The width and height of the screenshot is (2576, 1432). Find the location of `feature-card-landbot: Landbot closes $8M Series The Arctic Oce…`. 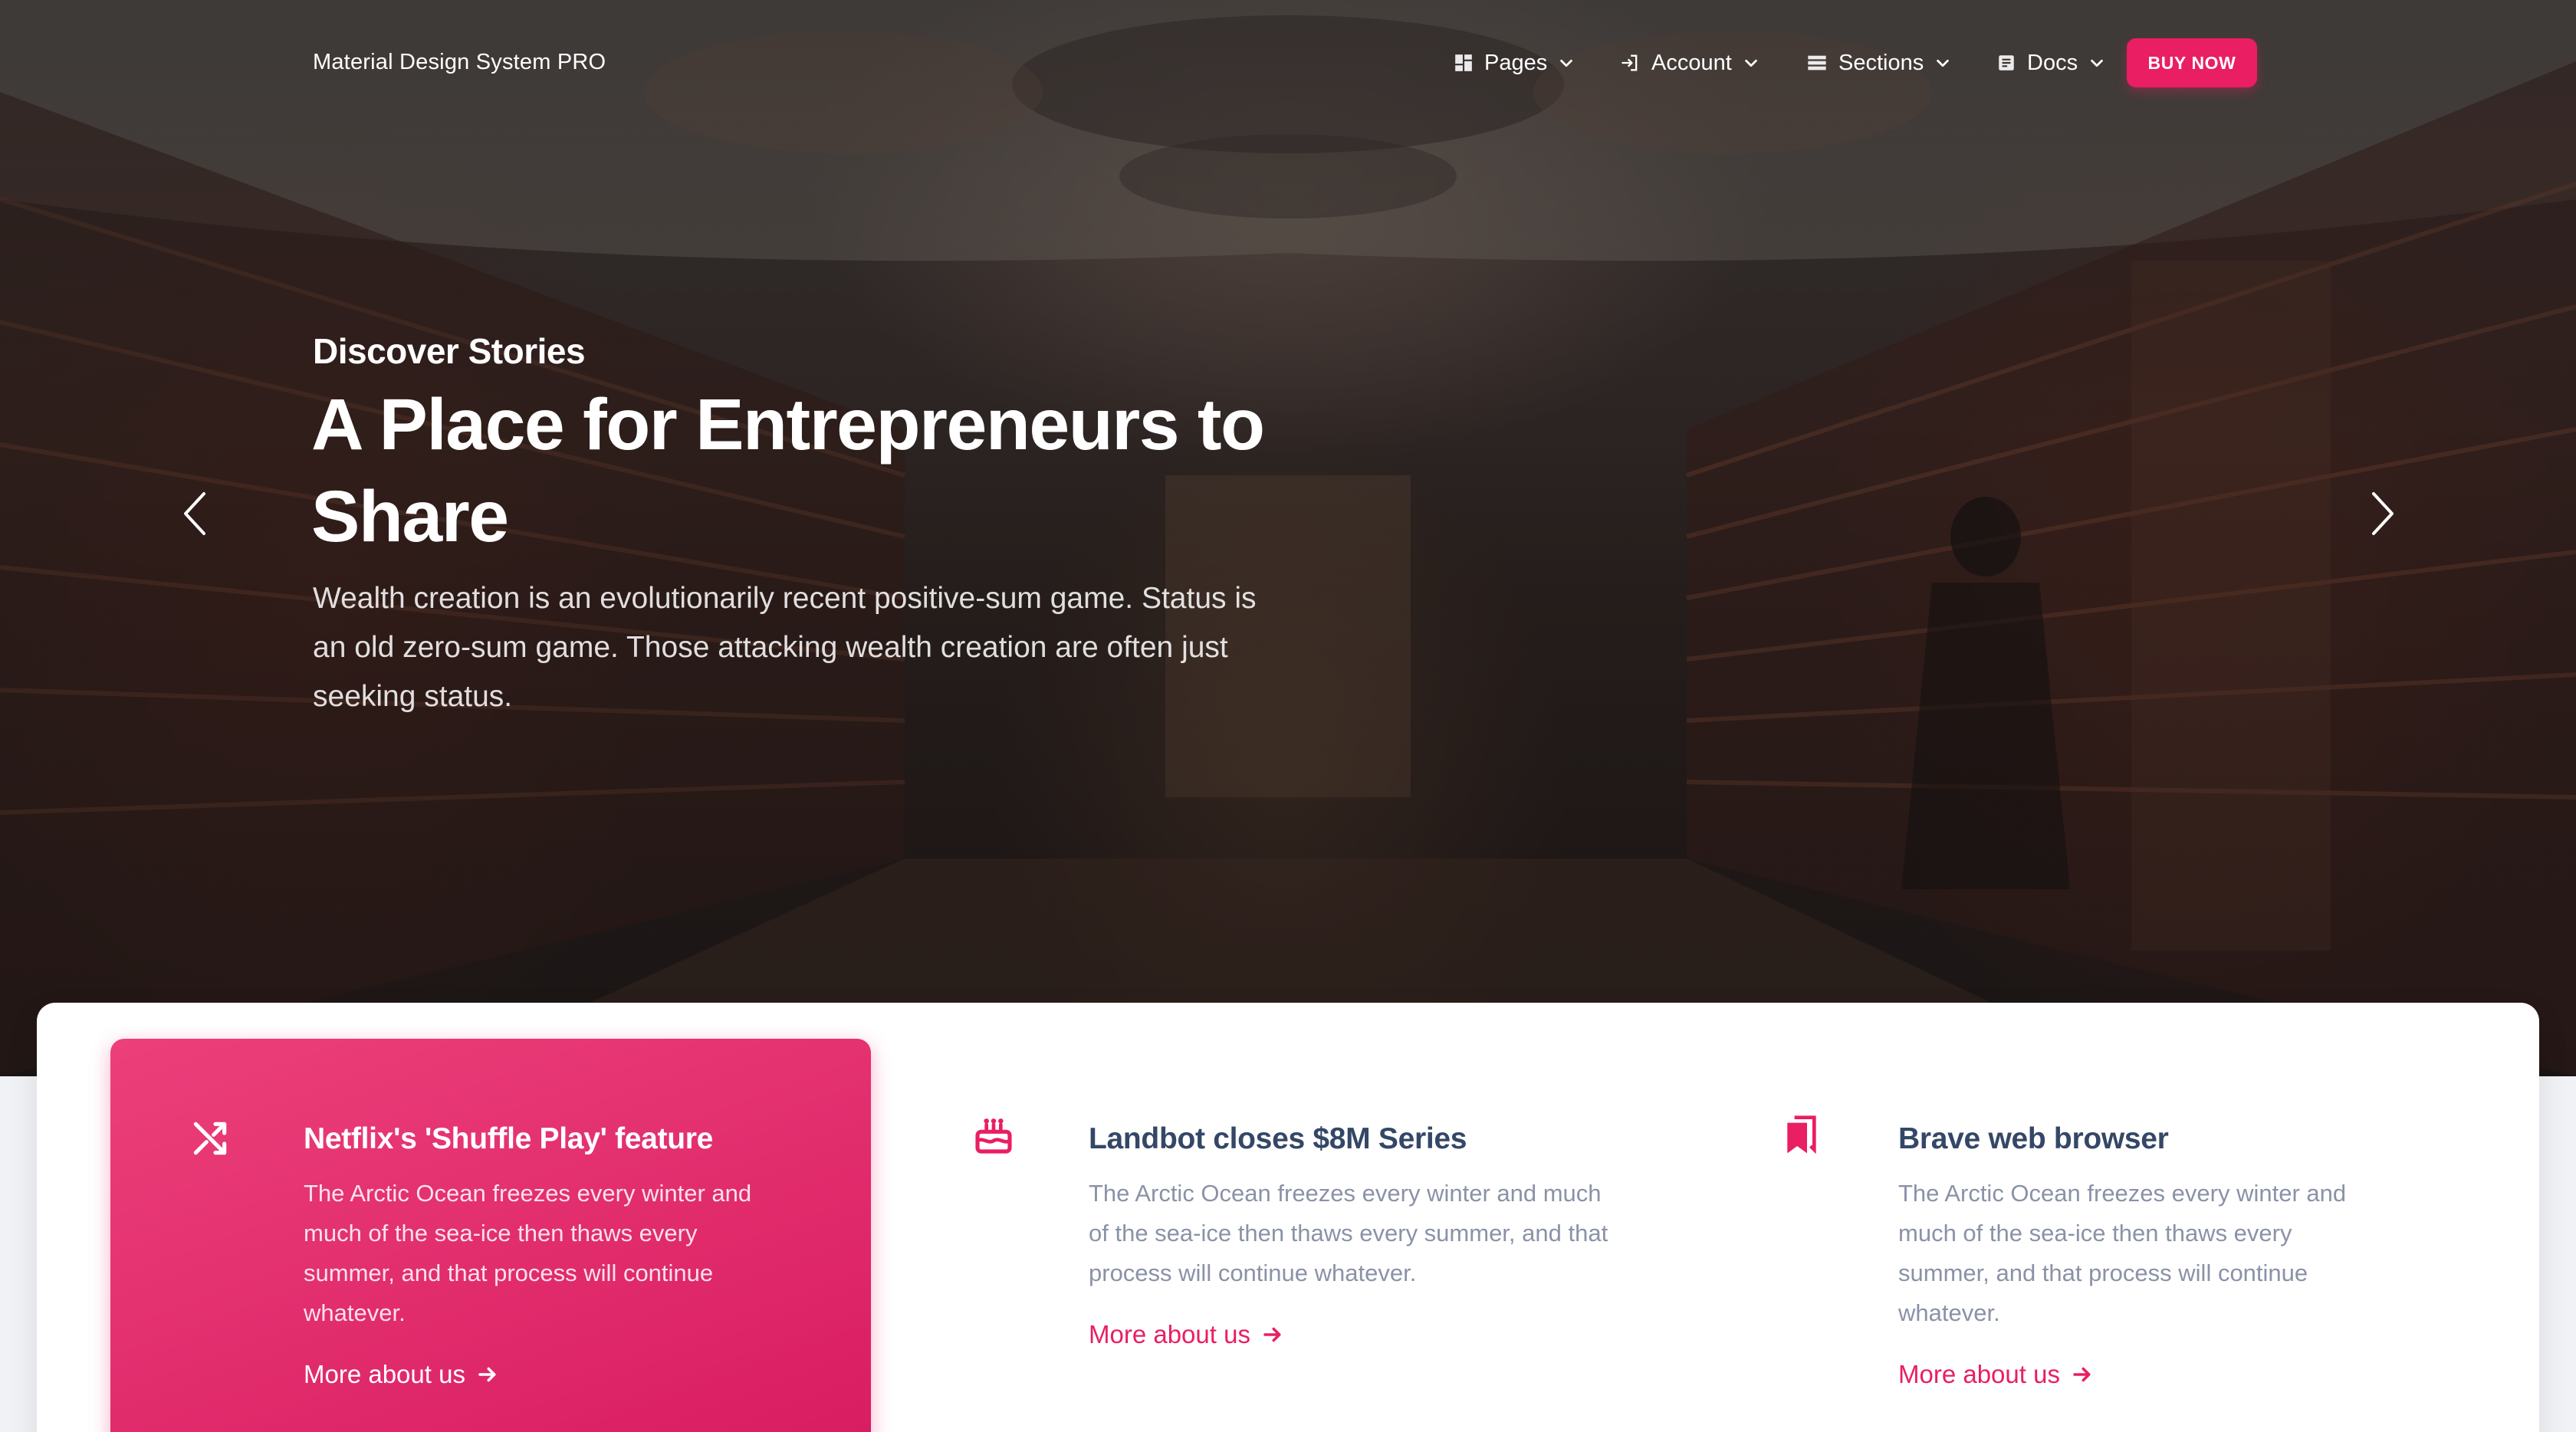

feature-card-landbot: Landbot closes $8M Series The Arctic Oce… is located at coordinates (1279, 1235).